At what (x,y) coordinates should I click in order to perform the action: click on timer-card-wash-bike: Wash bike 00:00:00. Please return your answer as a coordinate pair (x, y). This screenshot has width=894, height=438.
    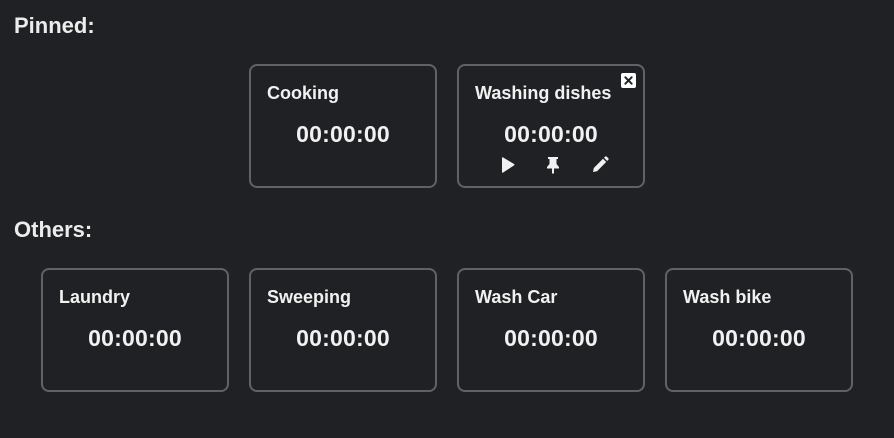
    Looking at the image, I should click on (759, 330).